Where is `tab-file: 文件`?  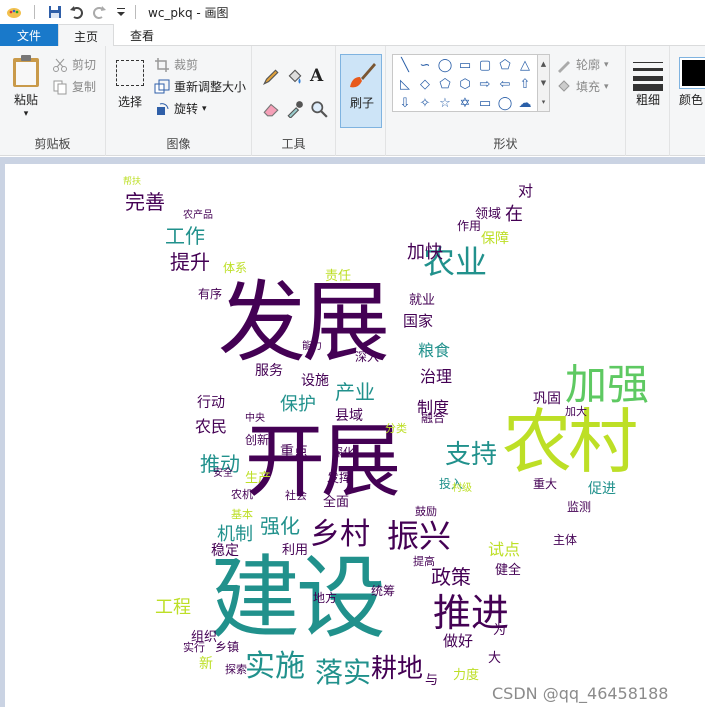 tab-file: 文件 is located at coordinates (29, 35).